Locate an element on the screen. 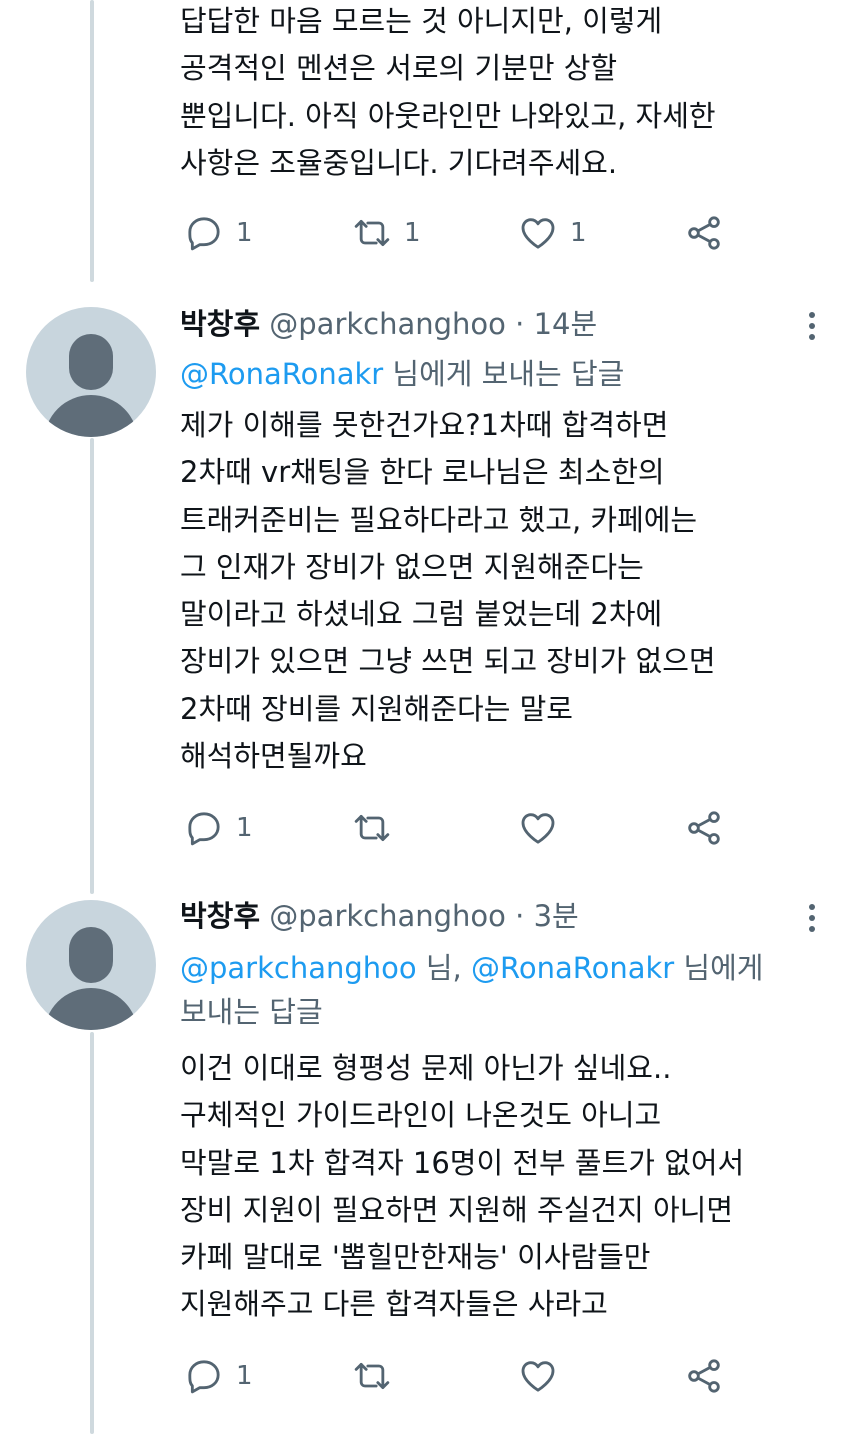 Image resolution: width=850 pixels, height=1434 pixels. like-button: 1 is located at coordinates (552, 233).